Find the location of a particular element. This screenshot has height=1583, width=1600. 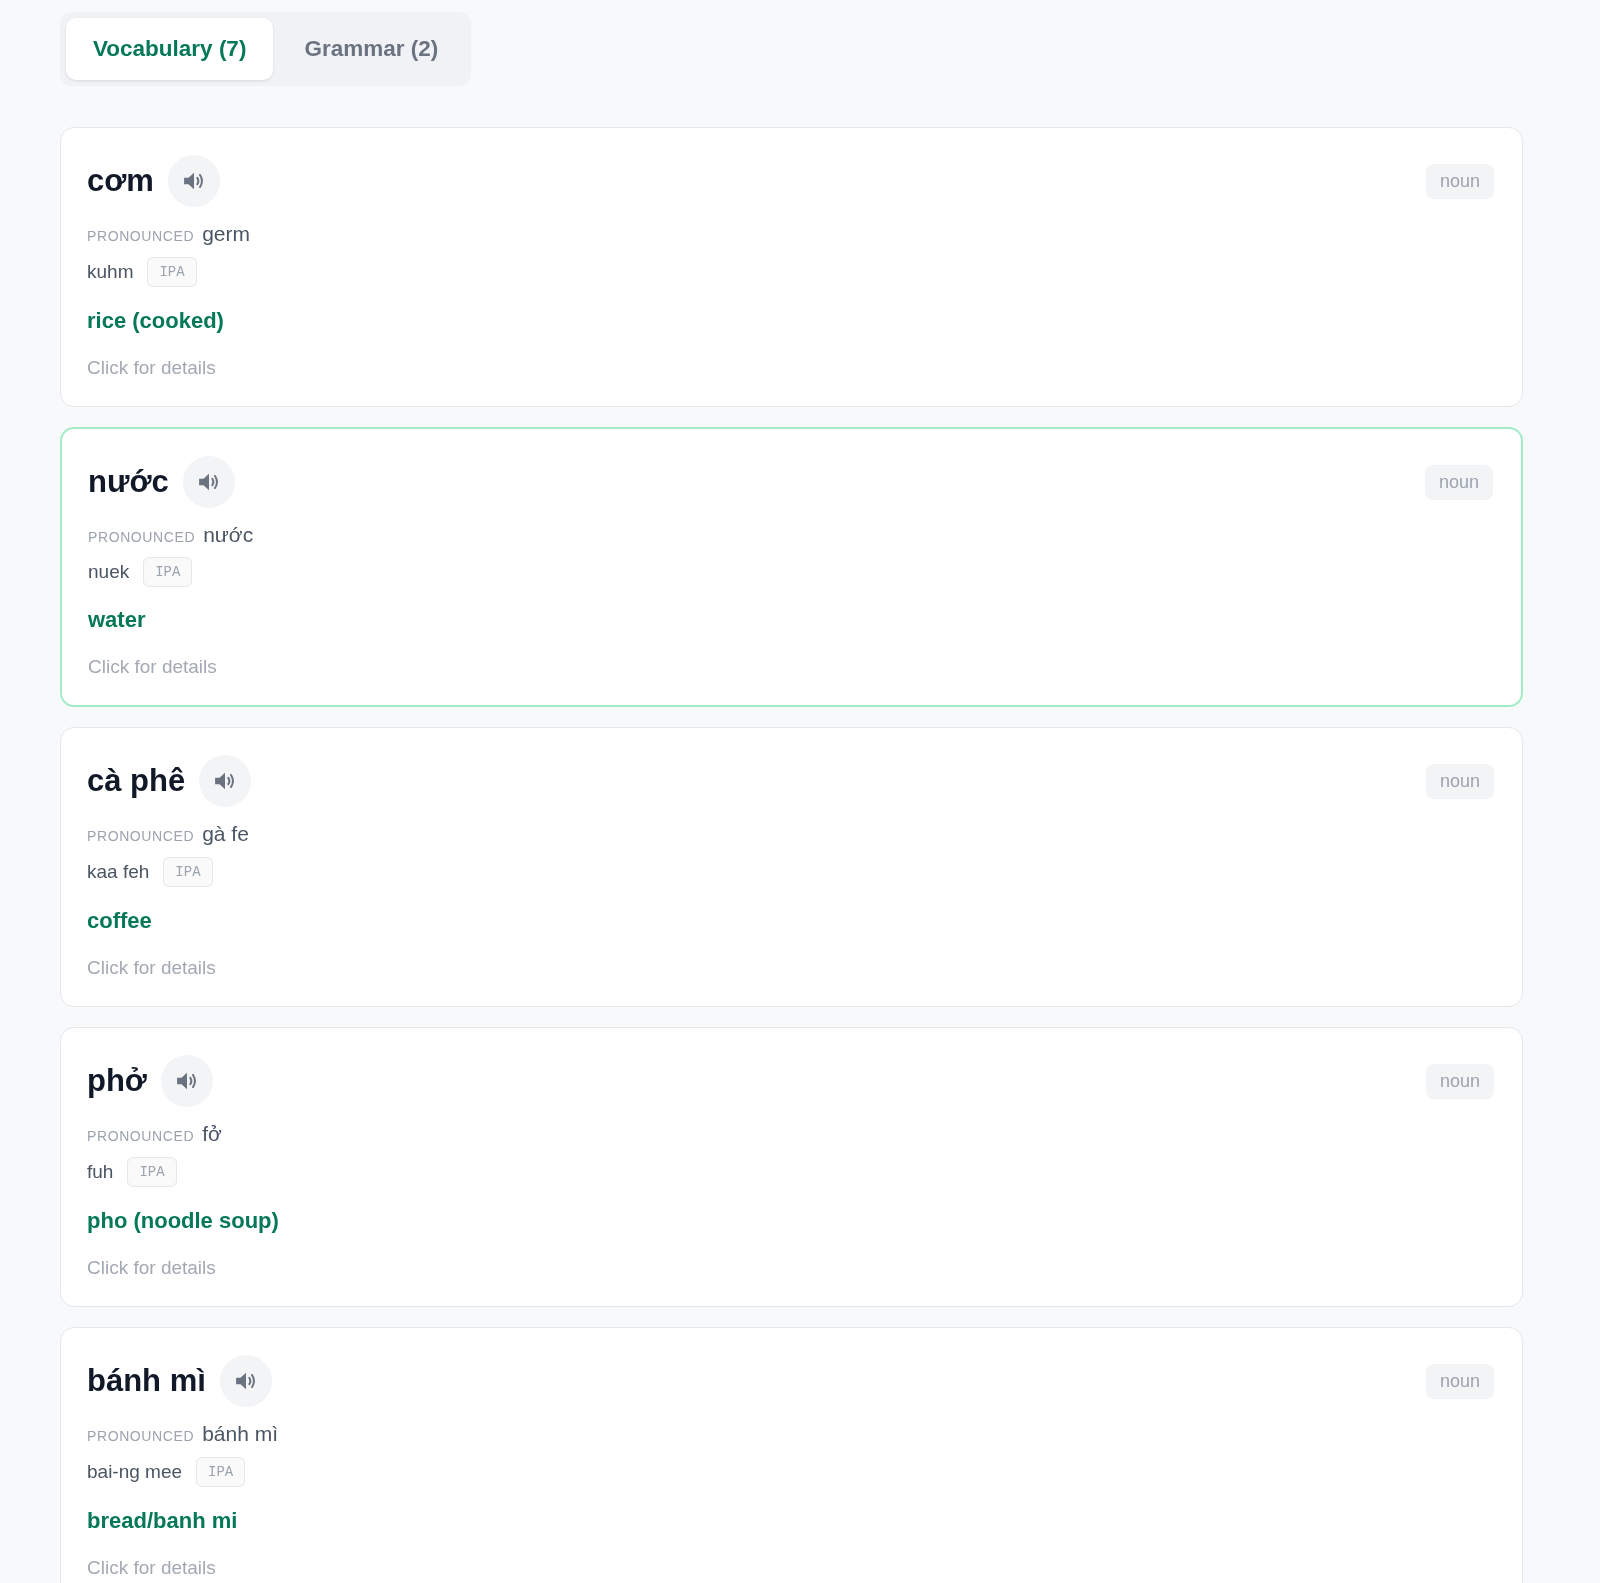

pronunciation-text: fở is located at coordinates (212, 1134).